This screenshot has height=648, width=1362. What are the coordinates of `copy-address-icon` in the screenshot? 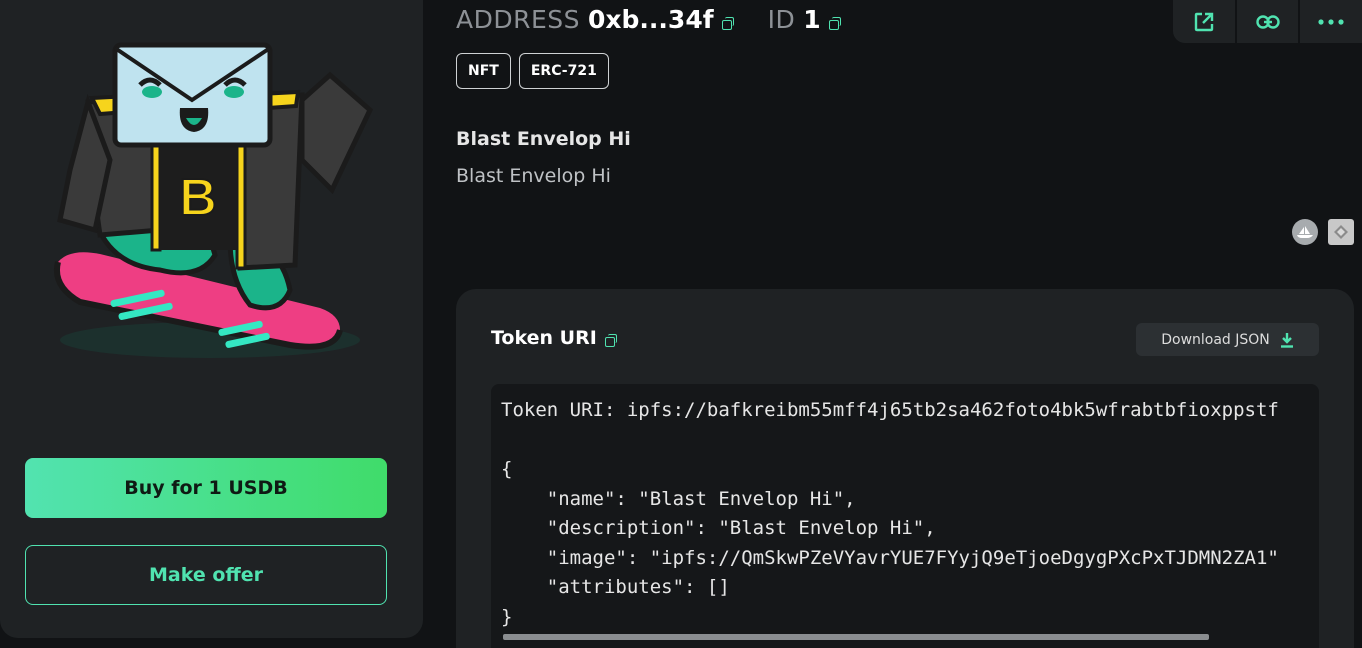 It's located at (727, 23).